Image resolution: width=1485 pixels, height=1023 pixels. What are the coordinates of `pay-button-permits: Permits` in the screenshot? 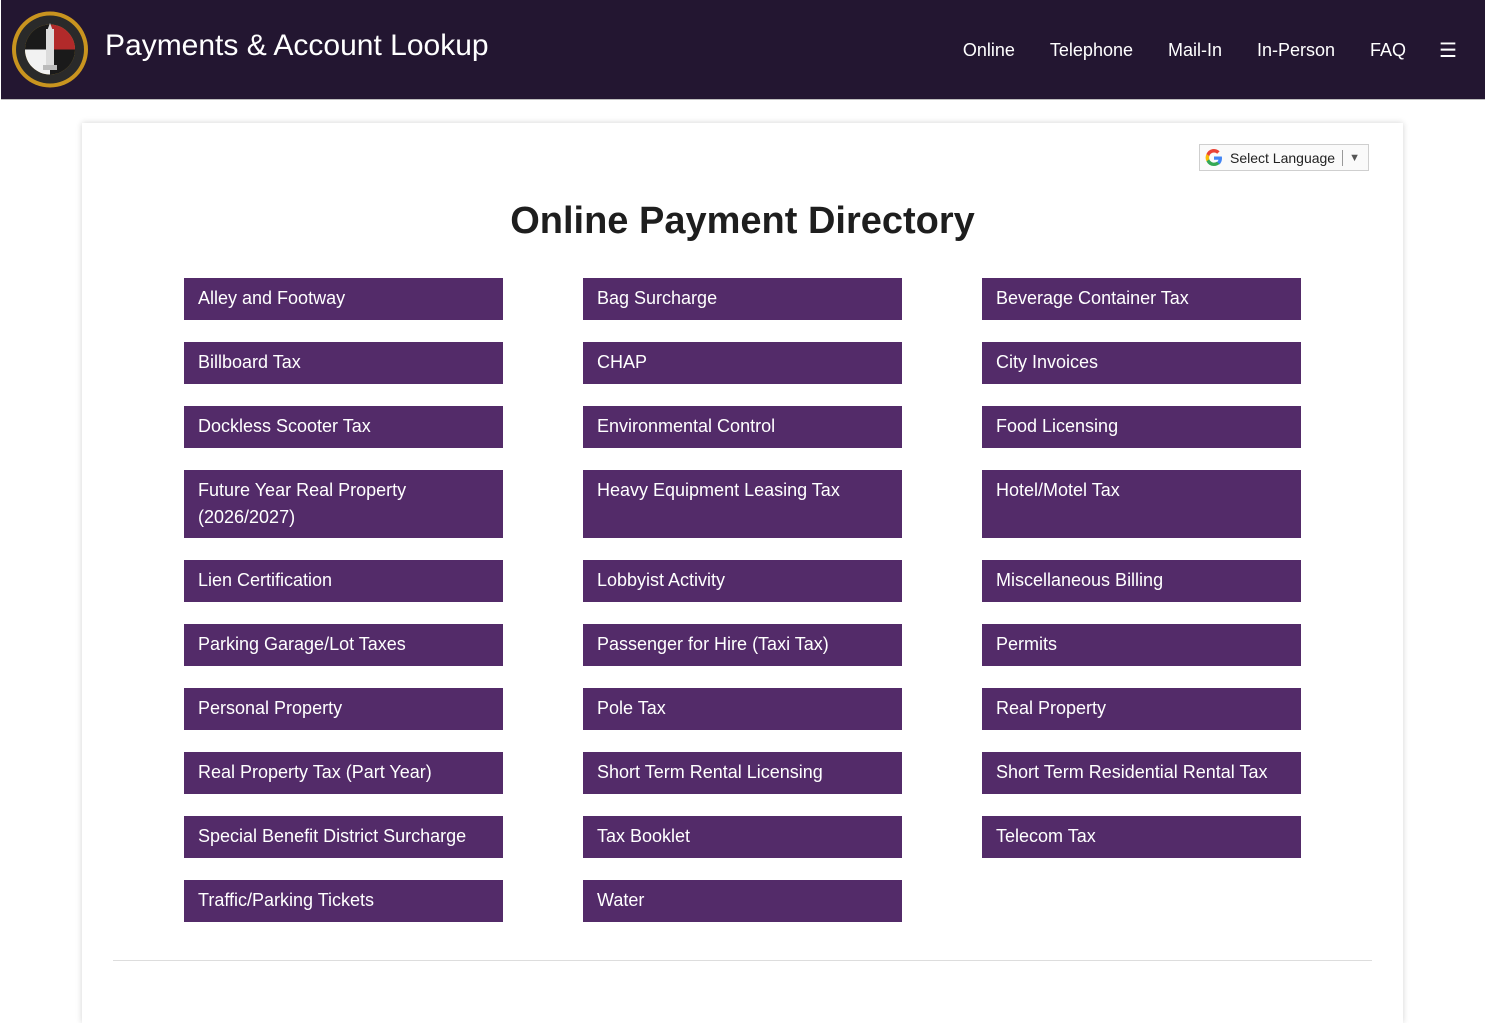 It's located at (1141, 645).